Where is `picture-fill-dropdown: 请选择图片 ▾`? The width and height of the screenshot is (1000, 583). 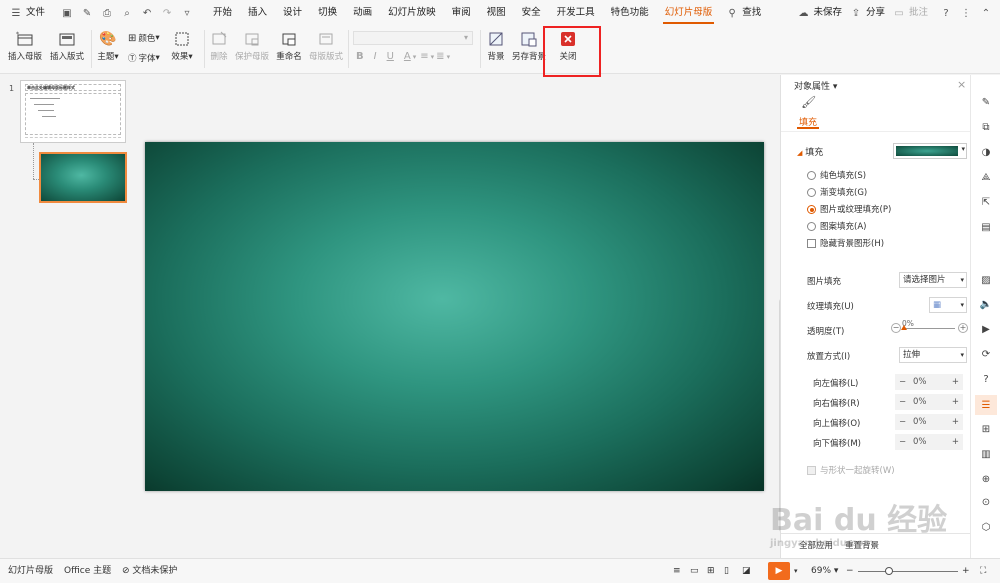 picture-fill-dropdown: 请选择图片 ▾ is located at coordinates (933, 280).